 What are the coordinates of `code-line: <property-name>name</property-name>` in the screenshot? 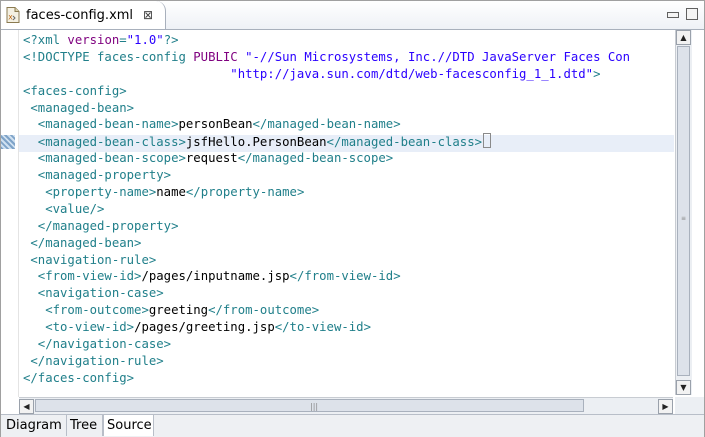 It's located at (326, 192).